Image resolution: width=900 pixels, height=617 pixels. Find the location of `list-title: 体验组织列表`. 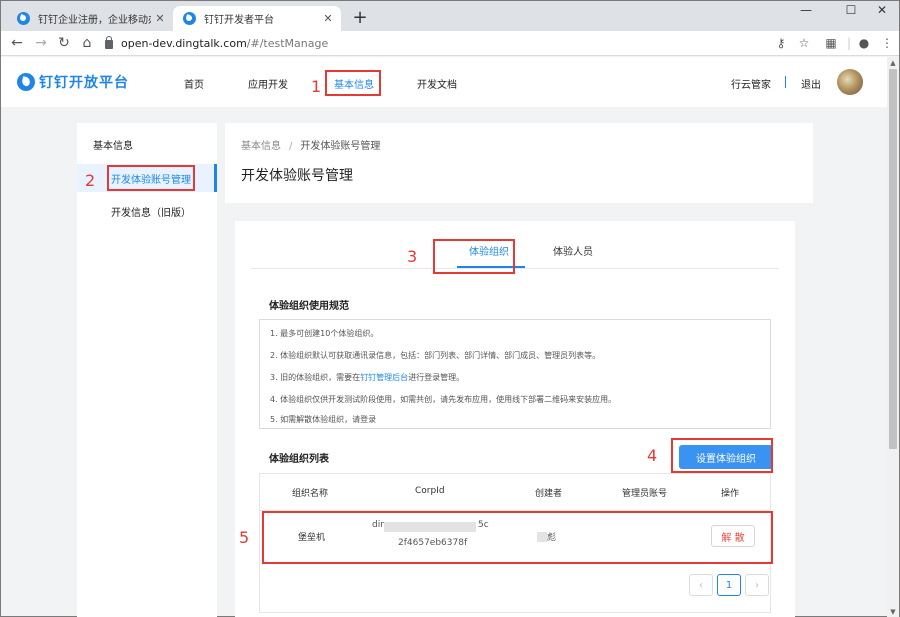

list-title: 体验组织列表 is located at coordinates (299, 459).